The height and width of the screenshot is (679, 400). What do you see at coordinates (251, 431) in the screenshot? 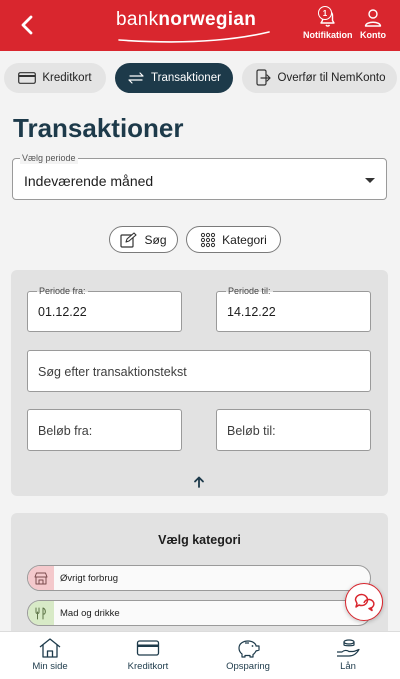
I see `amount-to-placeholder: Beløb til:` at bounding box center [251, 431].